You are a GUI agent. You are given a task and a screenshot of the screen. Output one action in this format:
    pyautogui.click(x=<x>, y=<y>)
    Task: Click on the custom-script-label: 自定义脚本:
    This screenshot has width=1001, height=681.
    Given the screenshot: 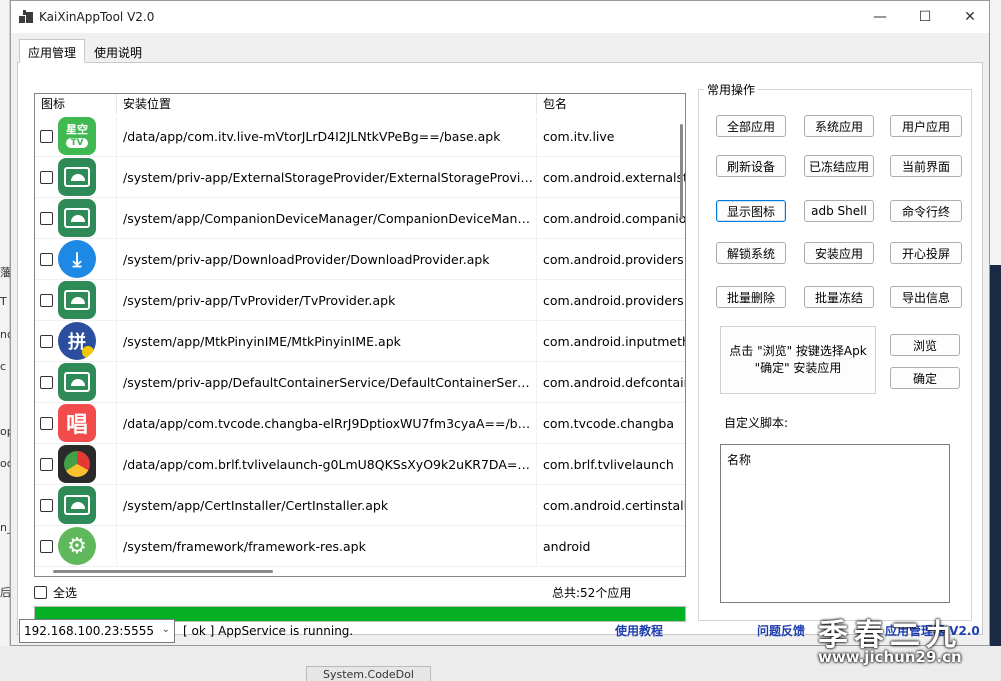 What is the action you would take?
    pyautogui.click(x=756, y=423)
    